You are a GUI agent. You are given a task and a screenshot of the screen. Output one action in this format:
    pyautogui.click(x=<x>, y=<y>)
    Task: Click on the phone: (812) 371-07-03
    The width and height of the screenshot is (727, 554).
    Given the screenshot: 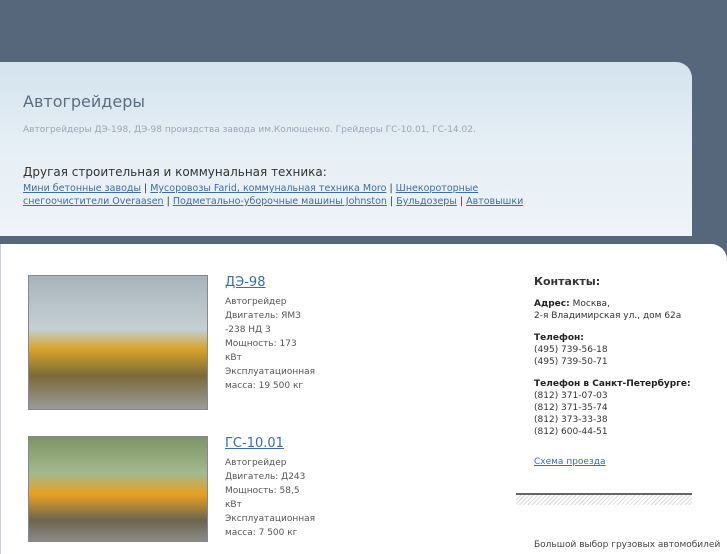 What is the action you would take?
    pyautogui.click(x=571, y=396)
    